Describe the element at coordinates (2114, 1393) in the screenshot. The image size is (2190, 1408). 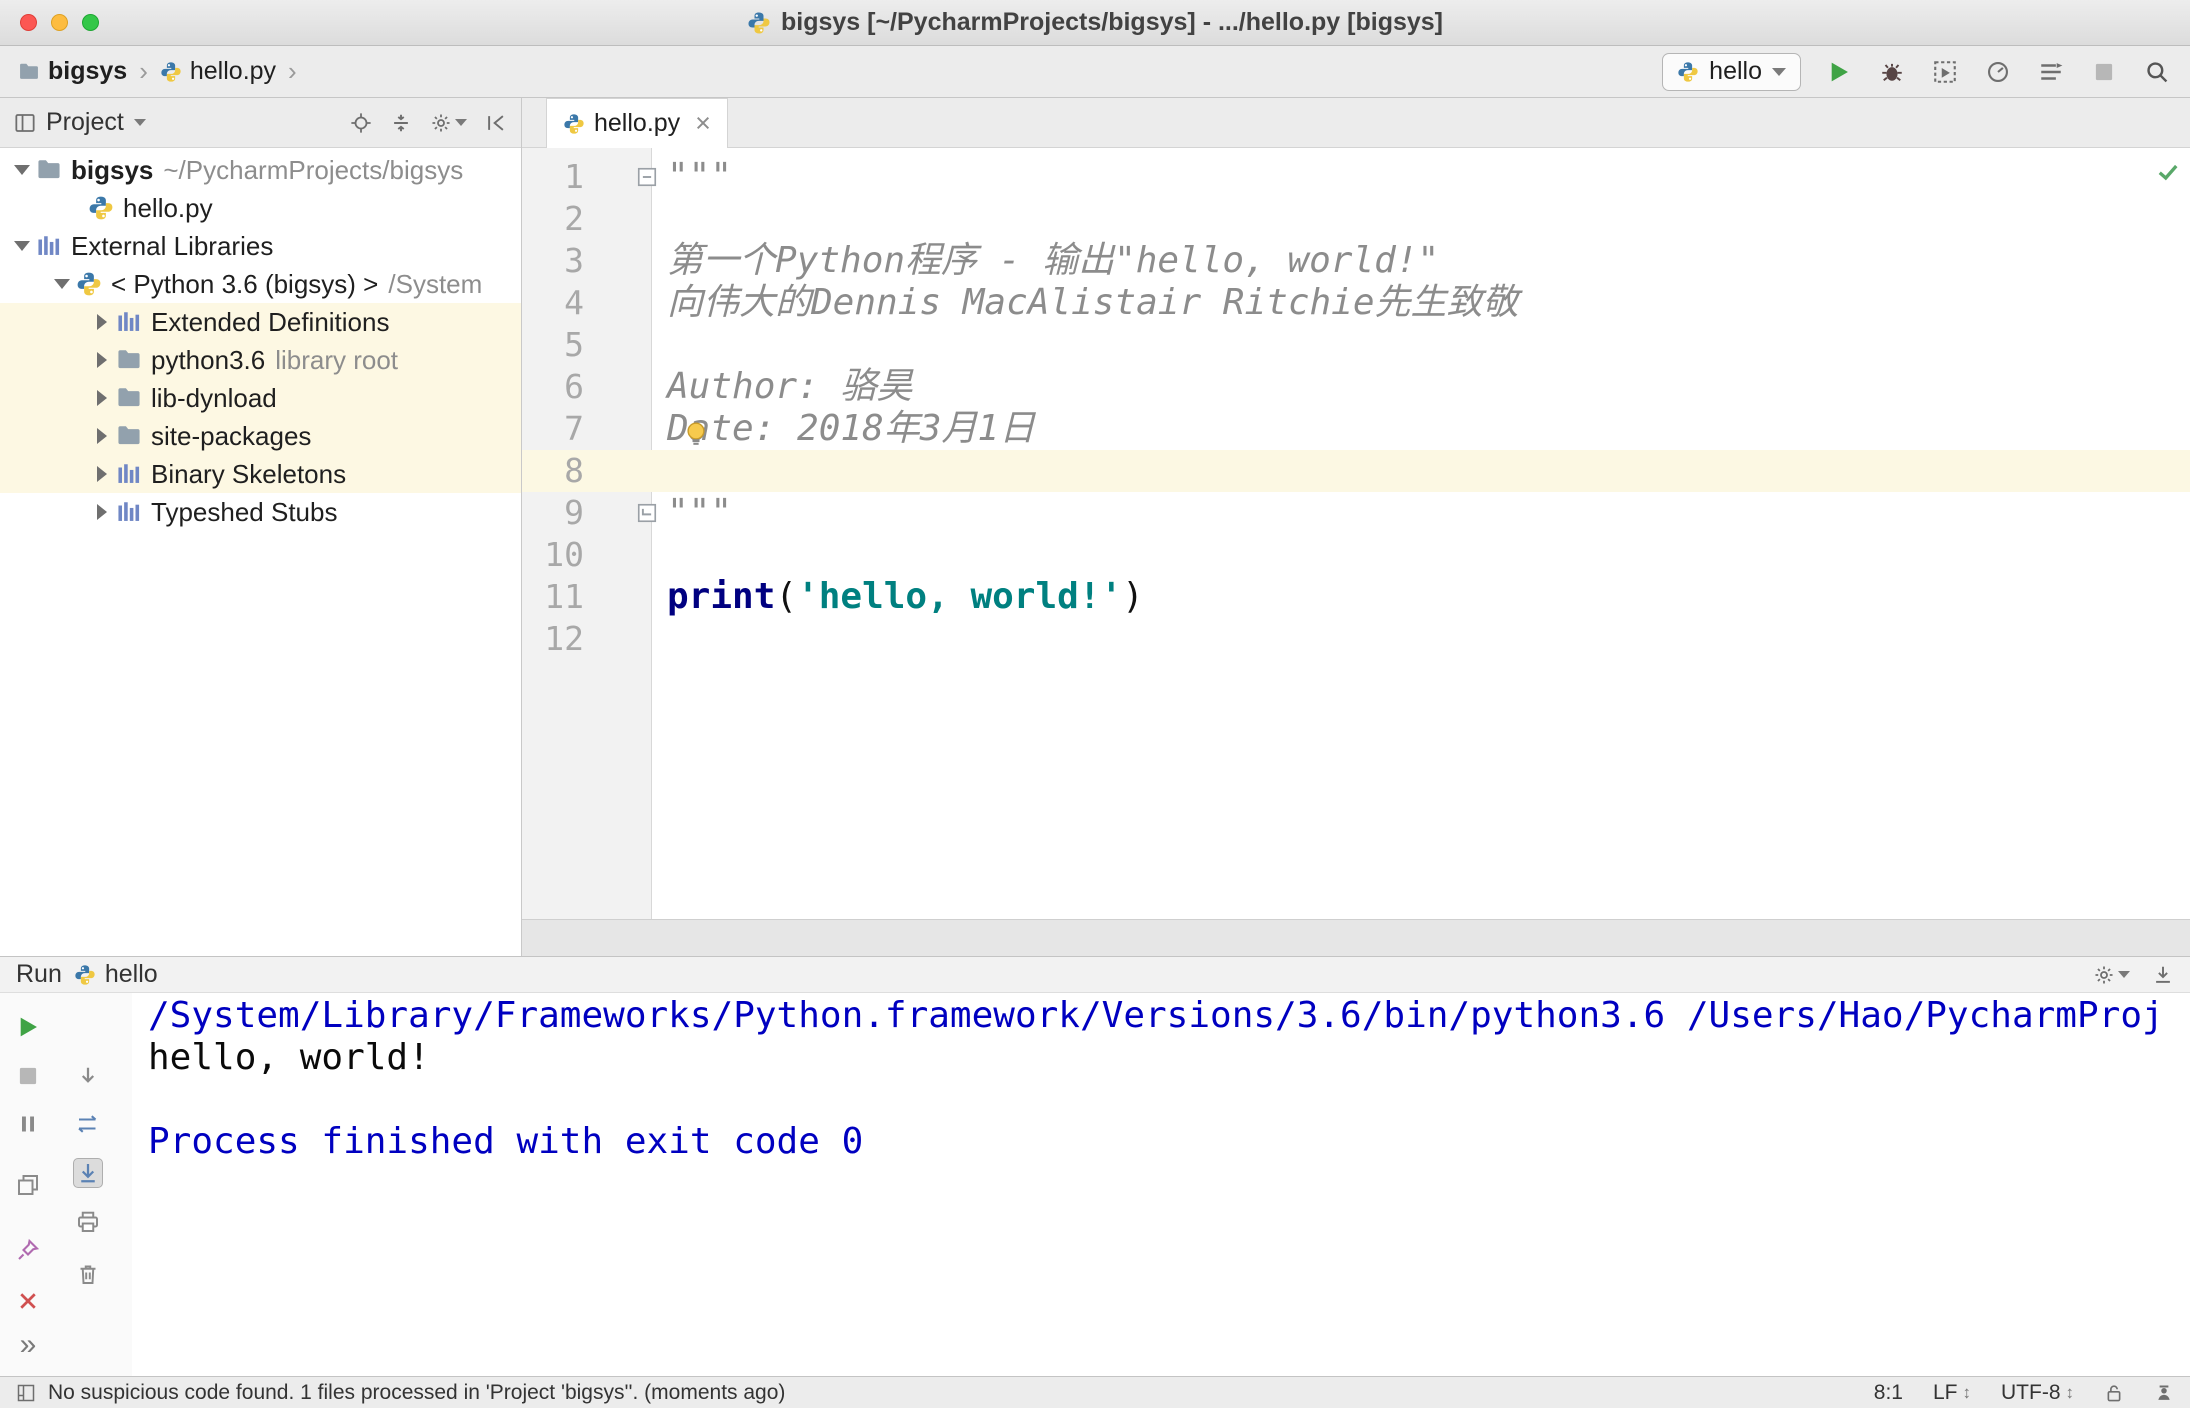
I see `readonly-lock-icon` at that location.